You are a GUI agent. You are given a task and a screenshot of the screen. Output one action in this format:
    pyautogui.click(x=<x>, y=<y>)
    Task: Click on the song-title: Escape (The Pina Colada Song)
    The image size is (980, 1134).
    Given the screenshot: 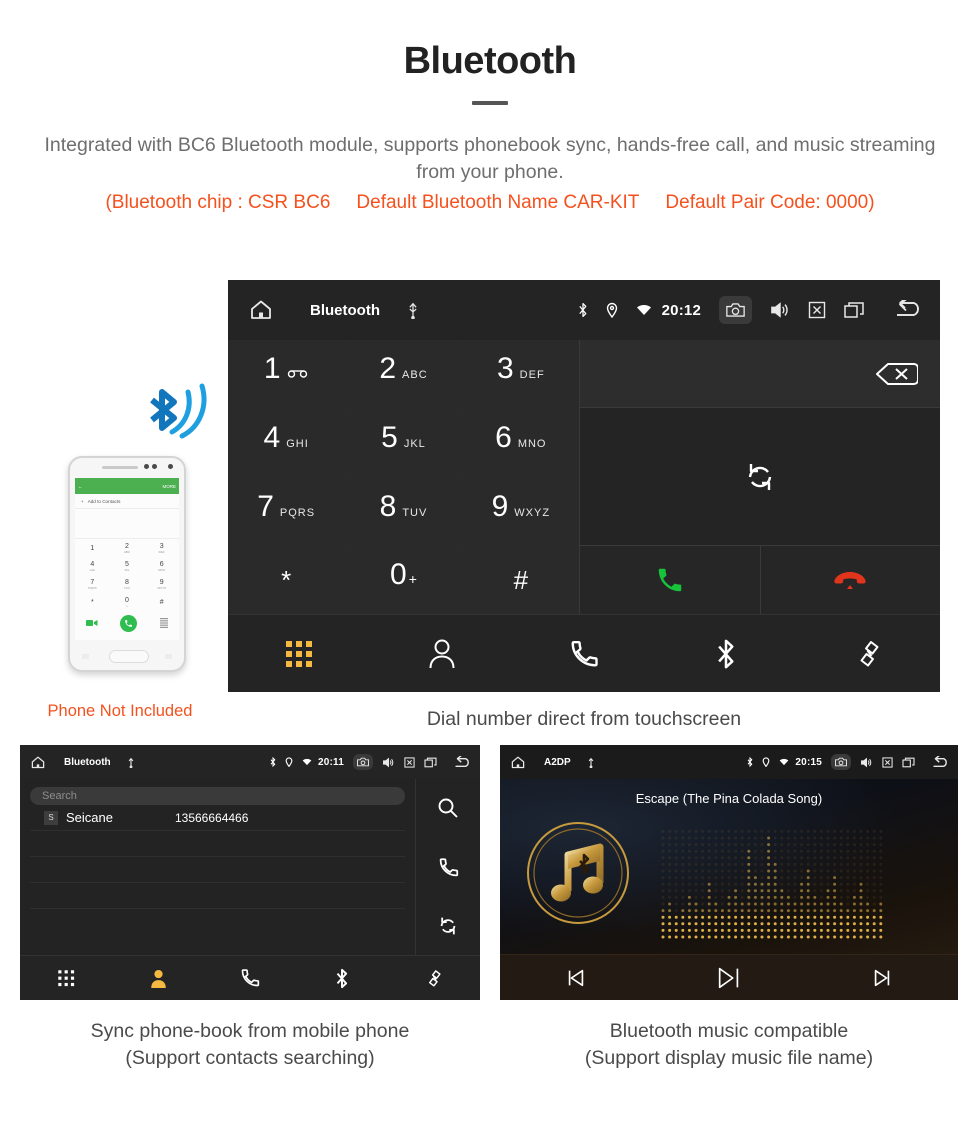 What is the action you would take?
    pyautogui.click(x=729, y=798)
    